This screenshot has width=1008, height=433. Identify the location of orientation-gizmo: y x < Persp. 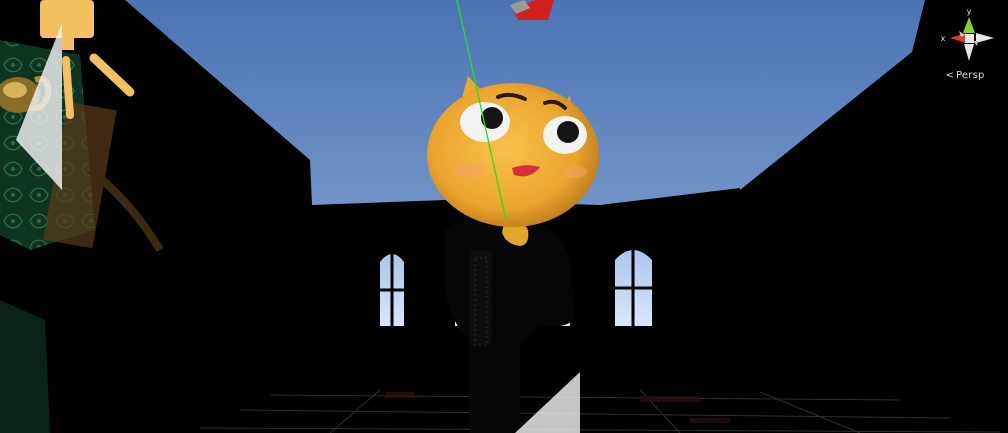
(965, 46).